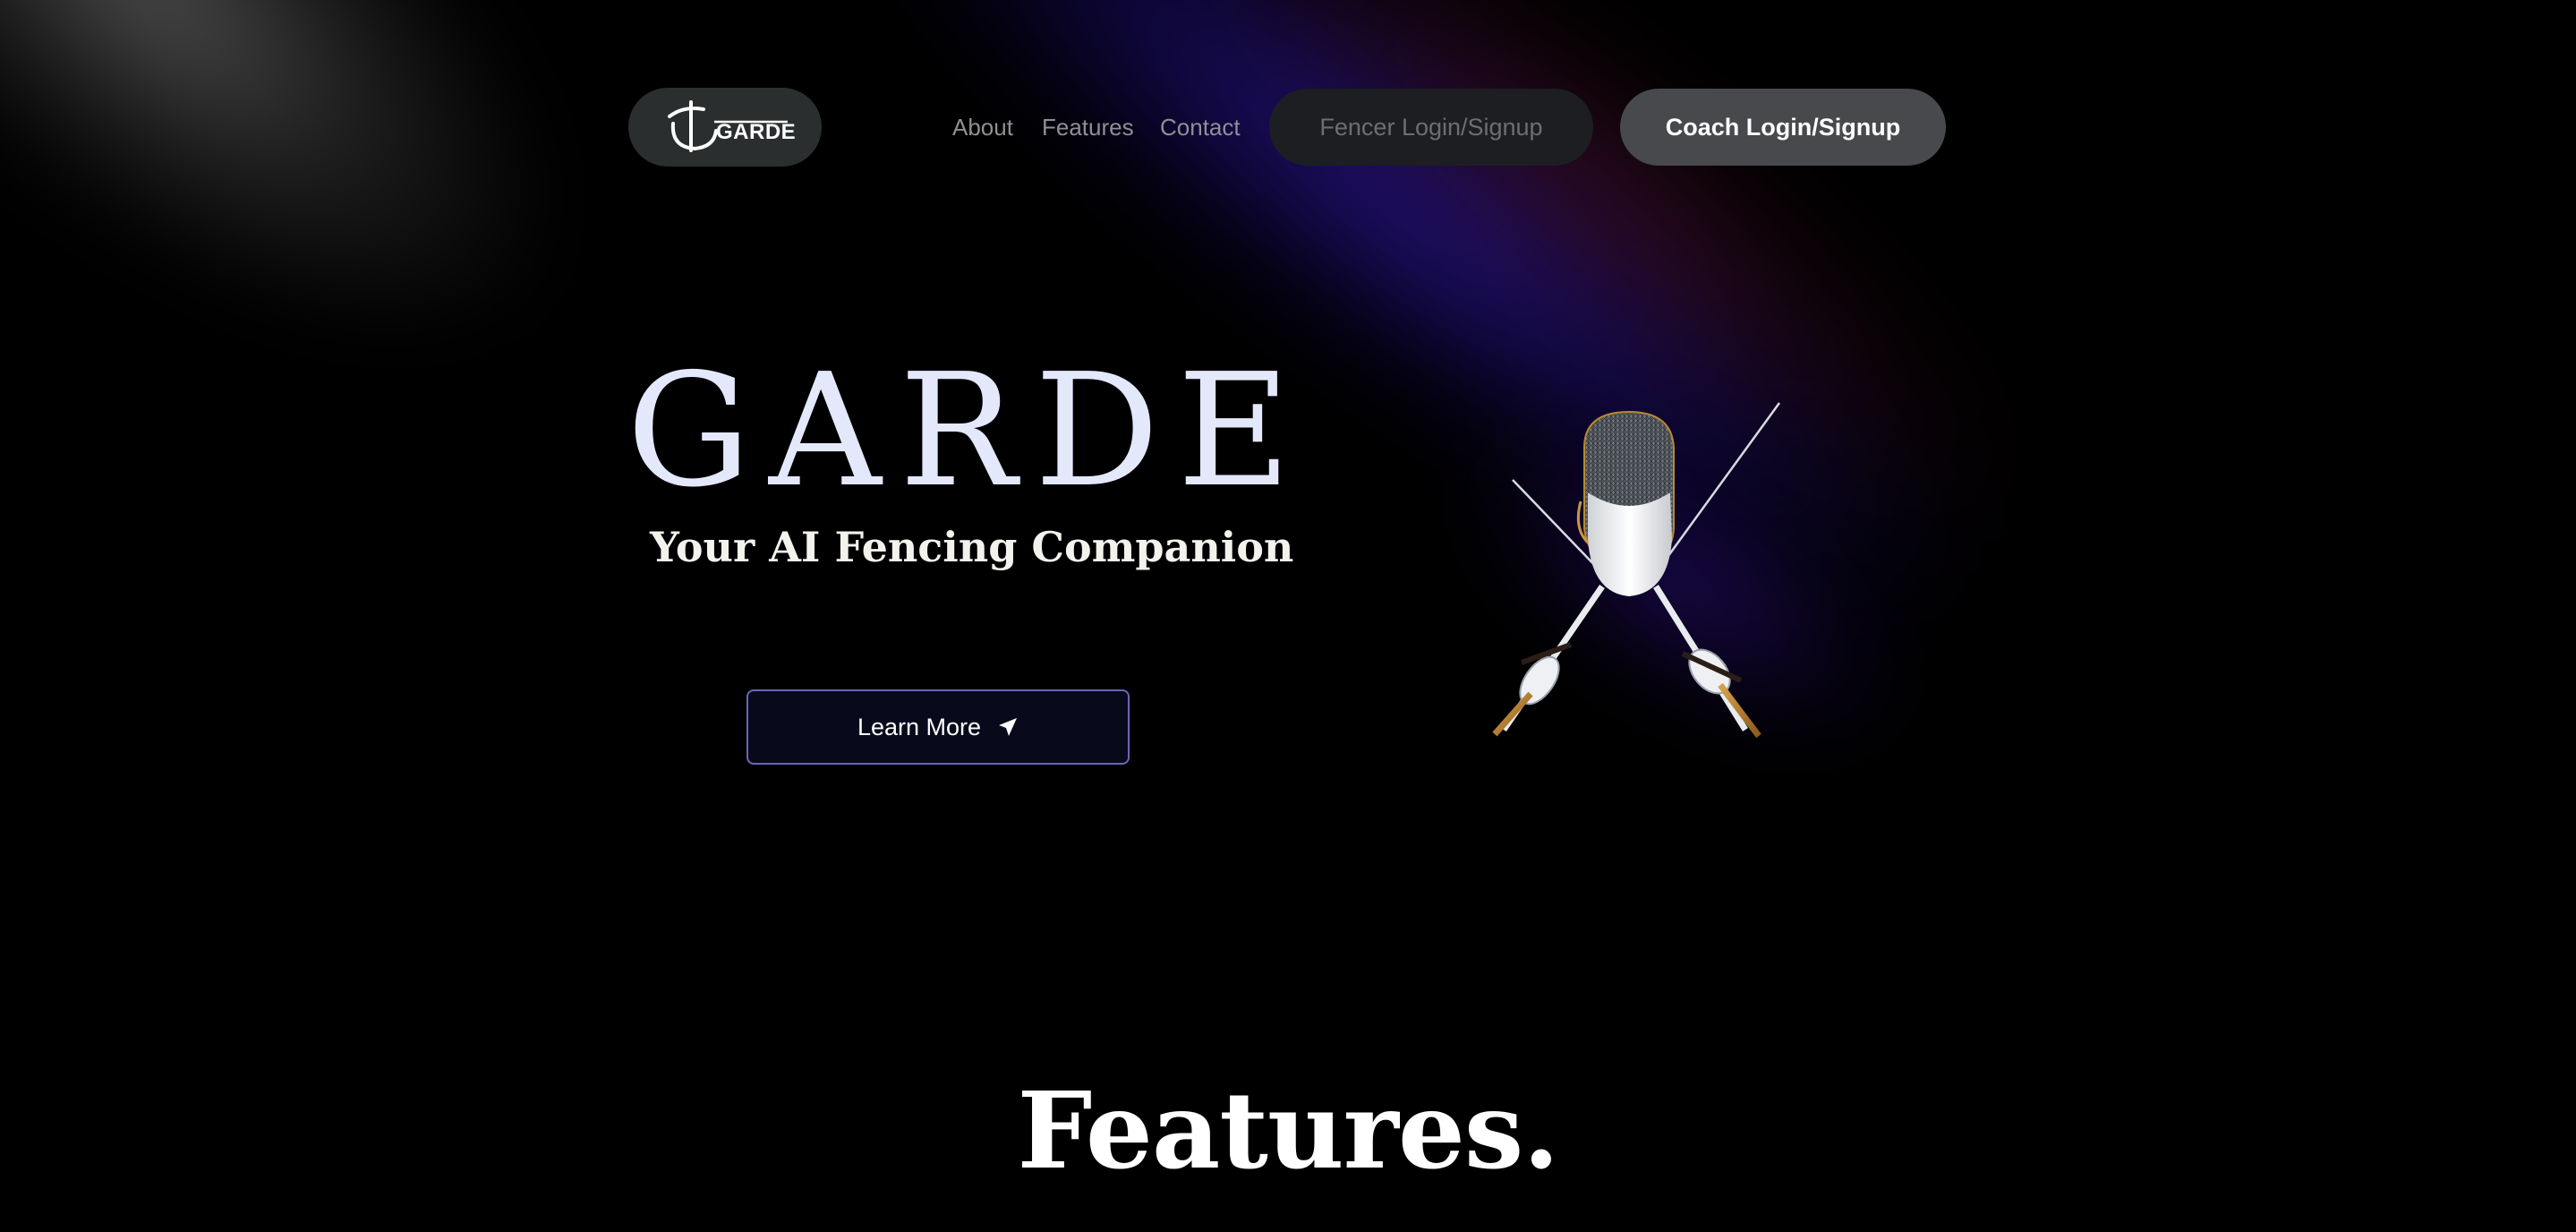 The width and height of the screenshot is (2576, 1232). I want to click on learn-more-label: Learn More, so click(919, 726).